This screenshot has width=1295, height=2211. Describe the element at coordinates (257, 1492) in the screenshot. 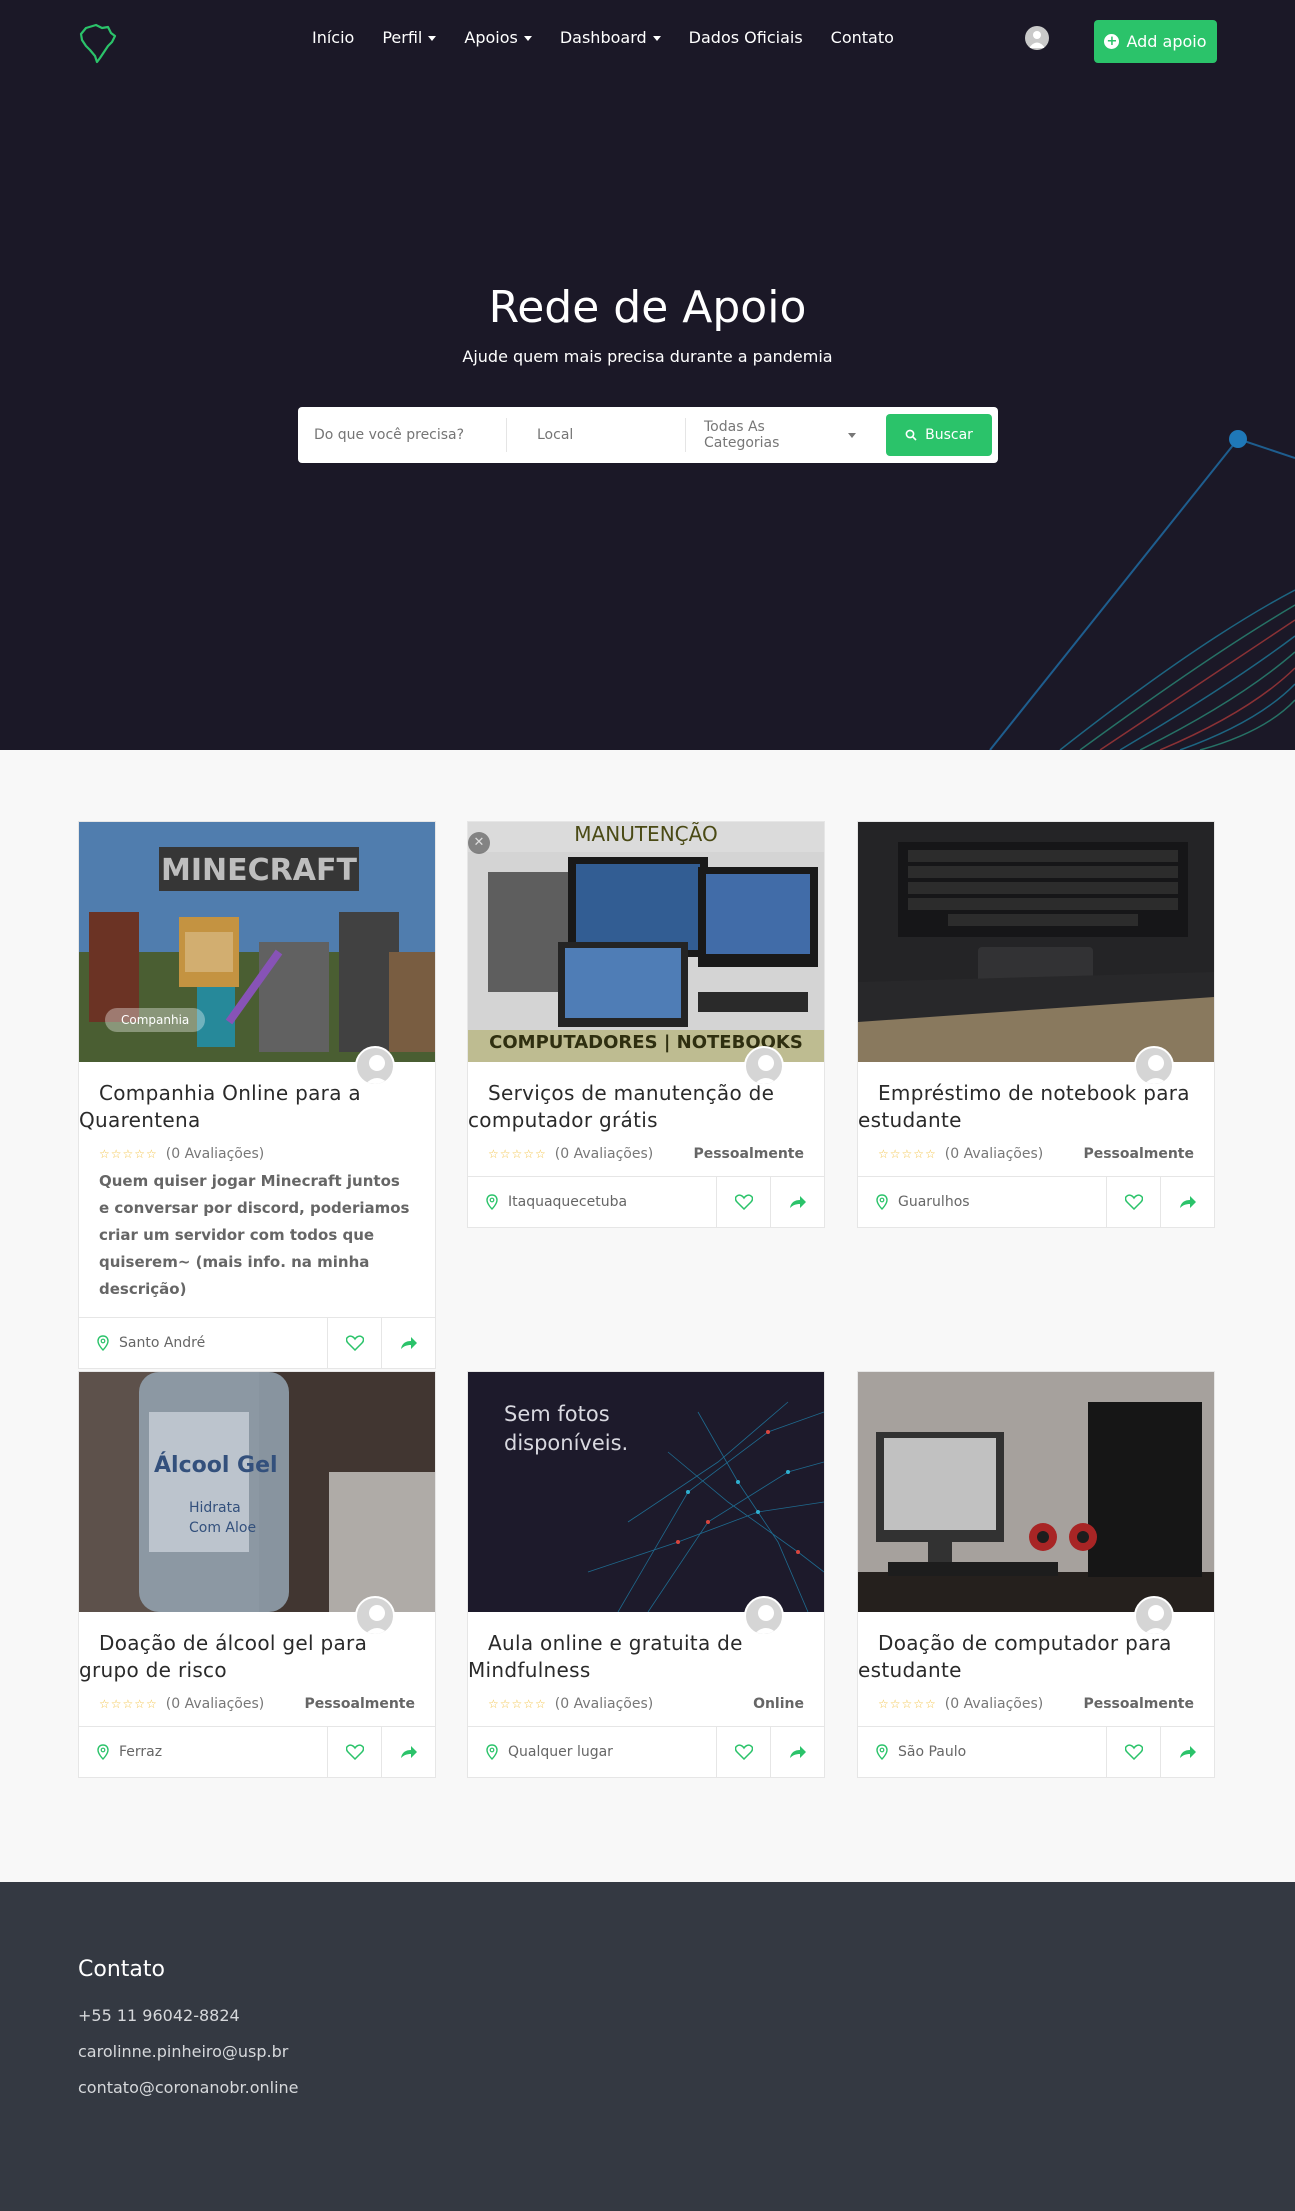

I see `listing-image: Álcool Gel Hidrata Com Aloe` at that location.